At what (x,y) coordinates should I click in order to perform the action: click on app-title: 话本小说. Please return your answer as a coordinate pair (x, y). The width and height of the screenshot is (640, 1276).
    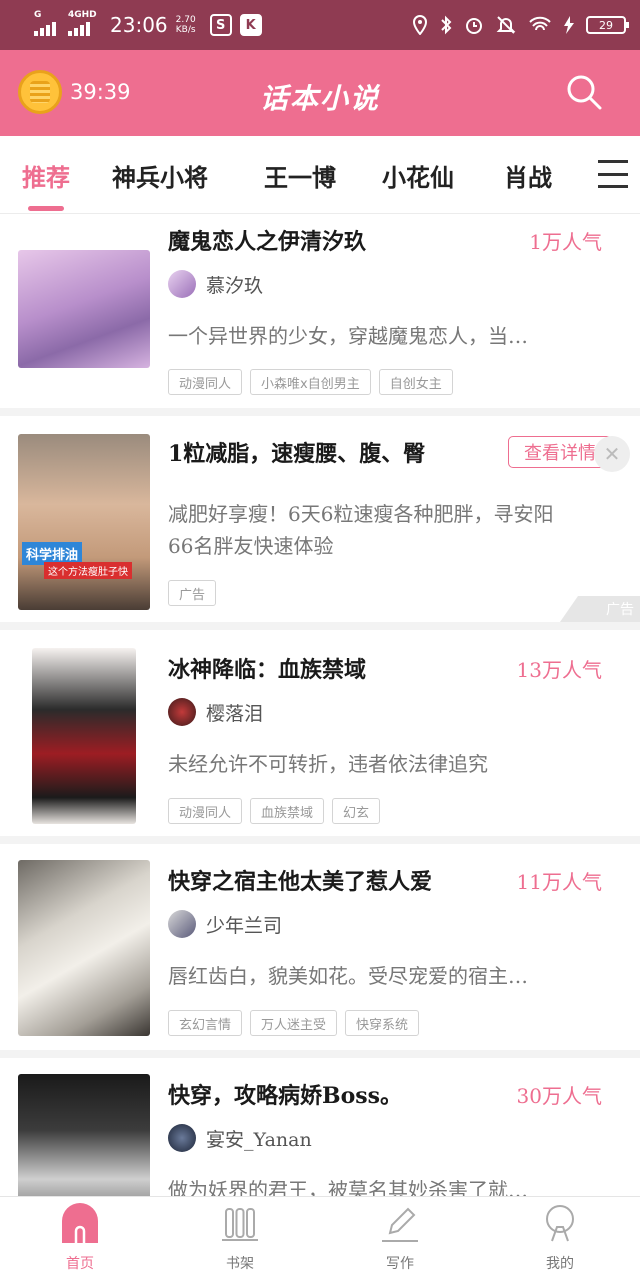
    Looking at the image, I should click on (319, 98).